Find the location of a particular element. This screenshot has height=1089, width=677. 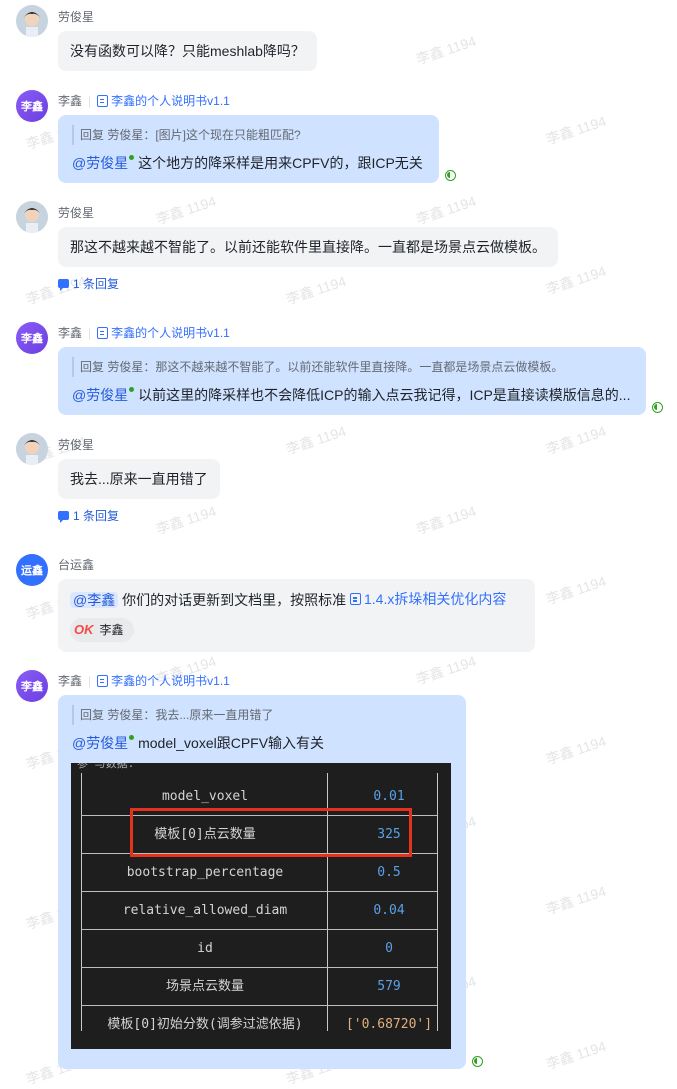

doc-link: 1.4.x拆垛相关优化内容 is located at coordinates (428, 599).